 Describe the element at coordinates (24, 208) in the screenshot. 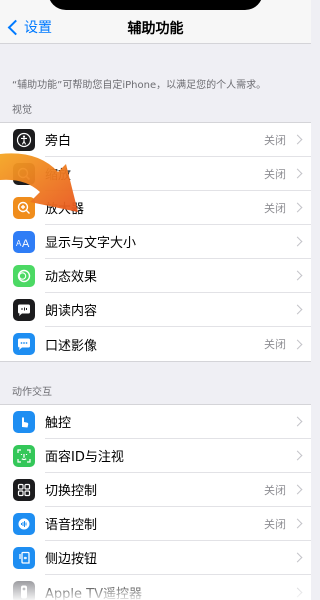

I see `magnifier-icon` at that location.